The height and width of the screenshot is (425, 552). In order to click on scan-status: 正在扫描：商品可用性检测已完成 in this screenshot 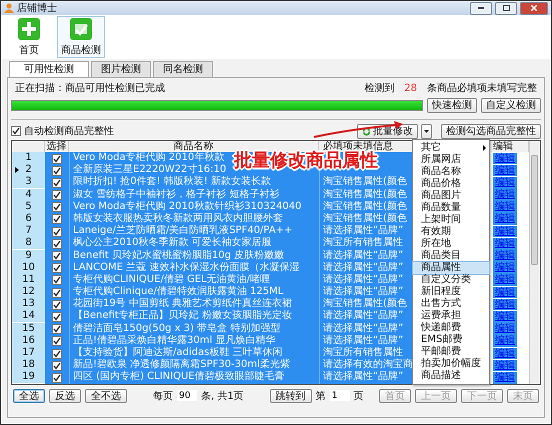, I will do `click(90, 88)`.